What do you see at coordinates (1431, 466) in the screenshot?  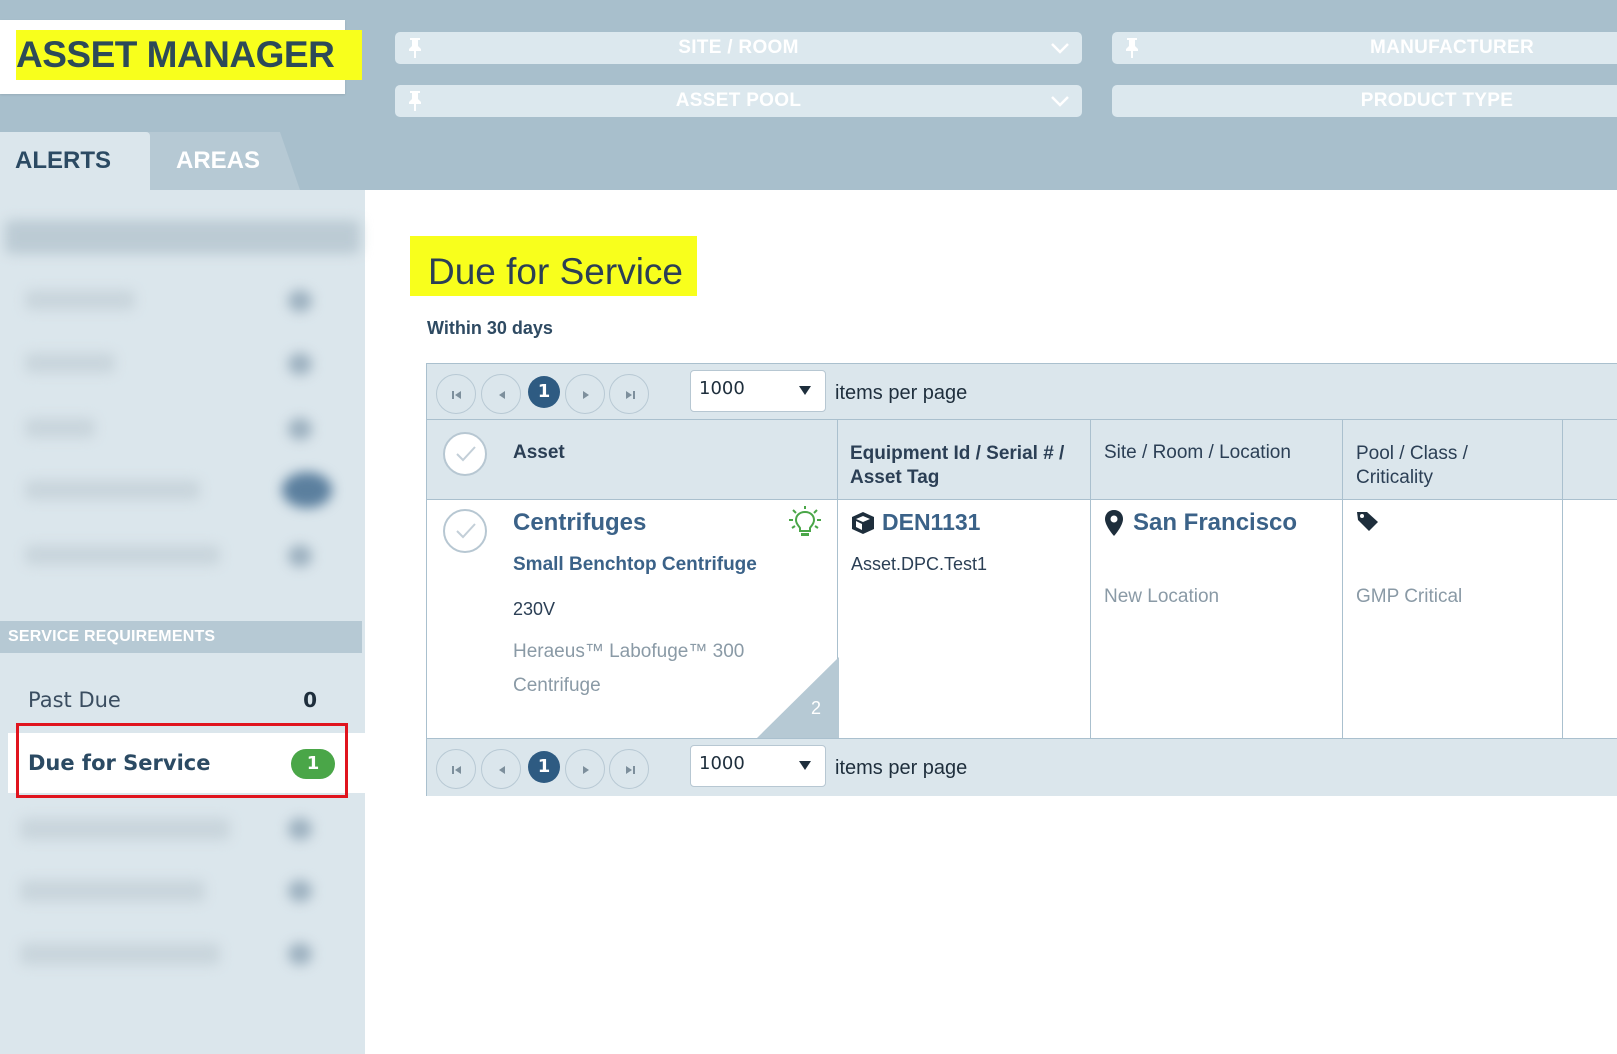 I see `column-header-pool: Pool / Class / Criticality` at bounding box center [1431, 466].